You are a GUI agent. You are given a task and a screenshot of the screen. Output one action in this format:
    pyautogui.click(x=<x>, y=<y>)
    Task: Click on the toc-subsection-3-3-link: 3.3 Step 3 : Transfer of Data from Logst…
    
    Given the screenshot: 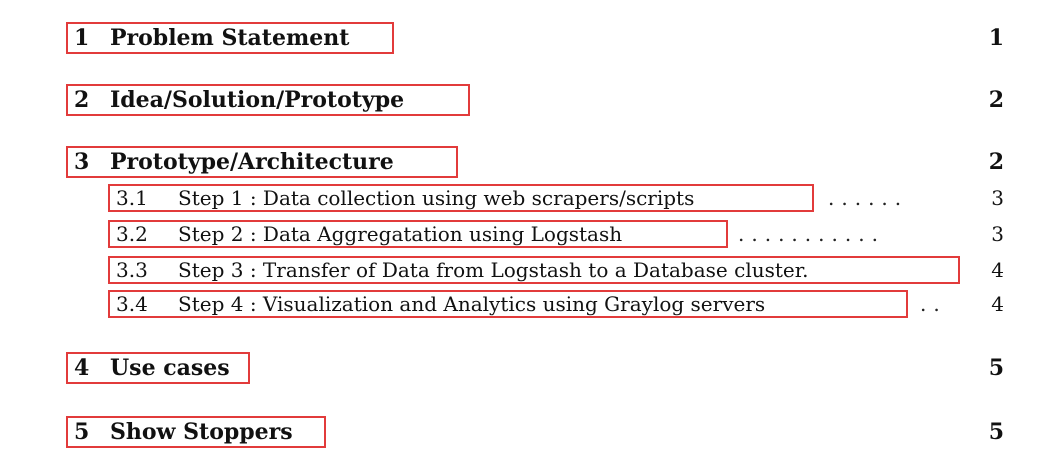 What is the action you would take?
    pyautogui.click(x=534, y=270)
    